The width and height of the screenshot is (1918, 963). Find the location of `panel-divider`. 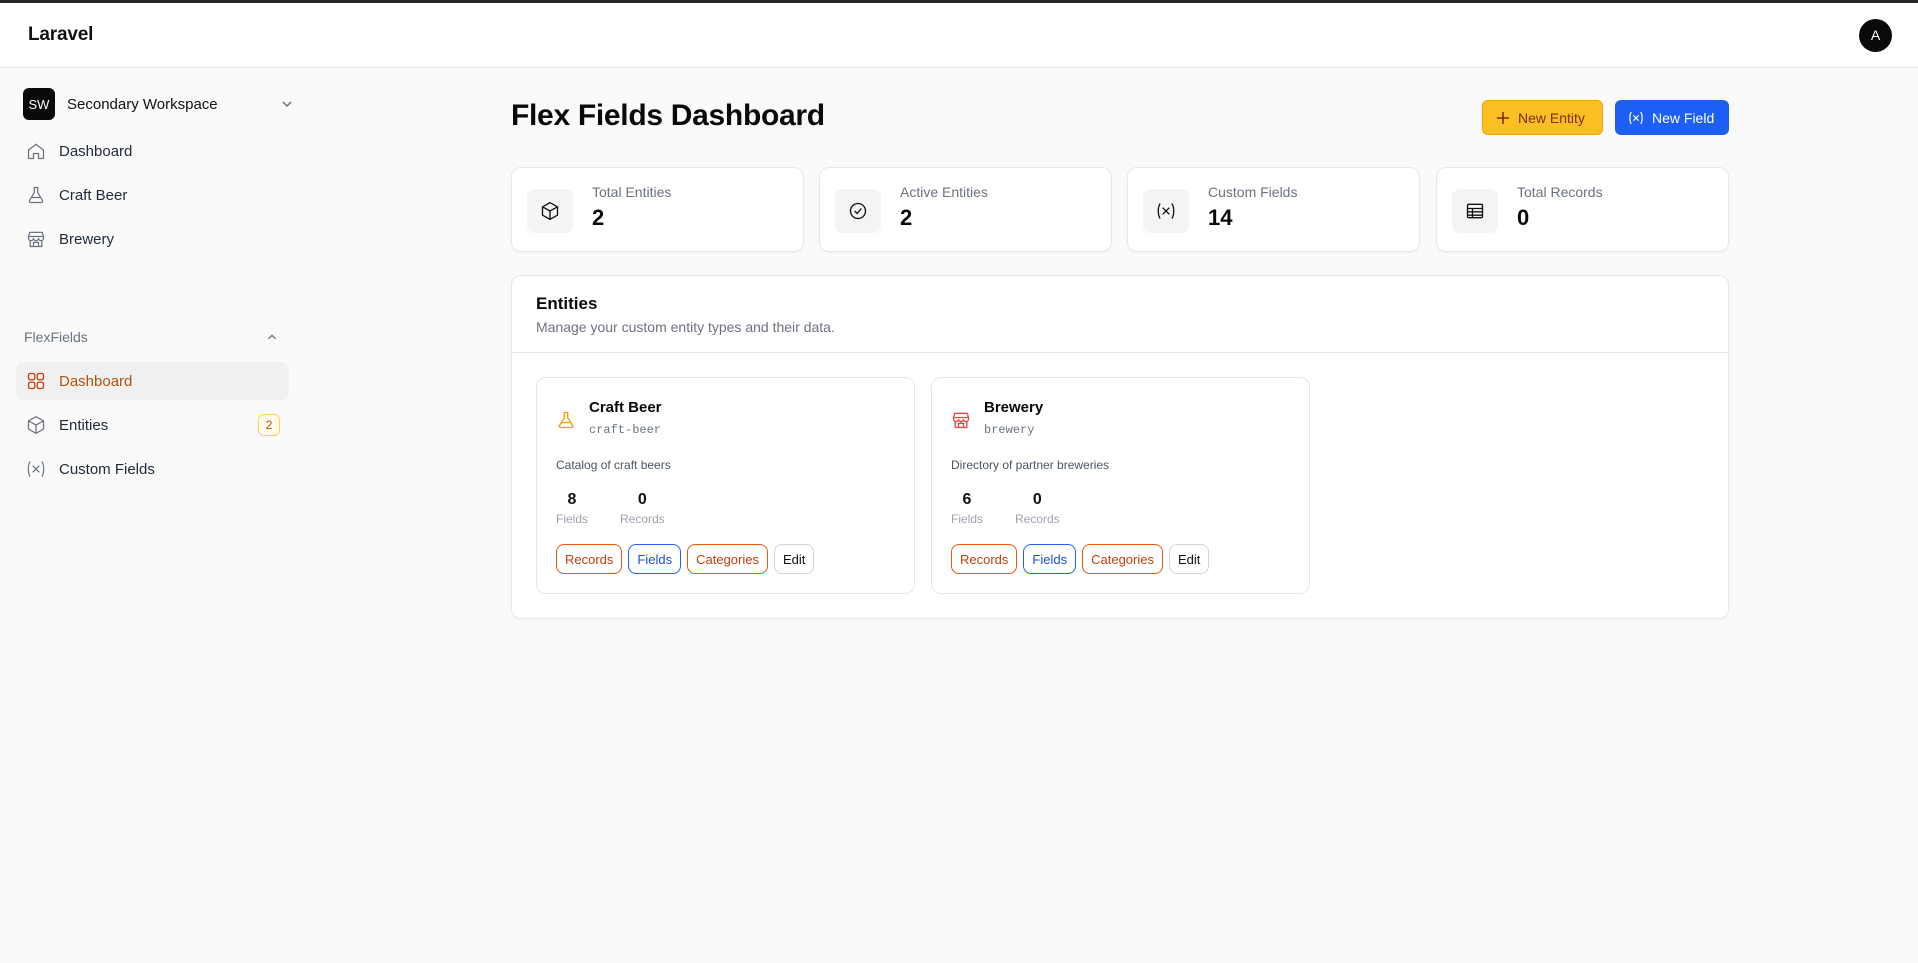

panel-divider is located at coordinates (1120, 352).